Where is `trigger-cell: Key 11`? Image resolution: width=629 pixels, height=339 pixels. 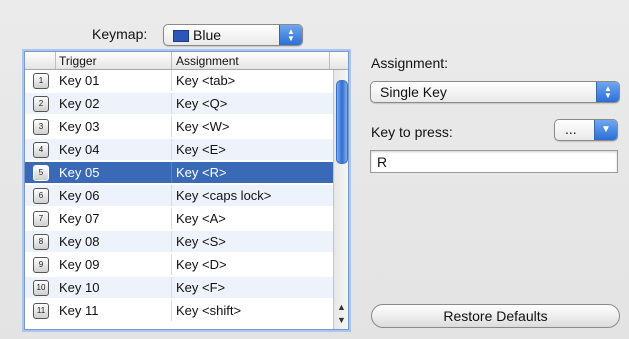
trigger-cell: Key 11 is located at coordinates (79, 310).